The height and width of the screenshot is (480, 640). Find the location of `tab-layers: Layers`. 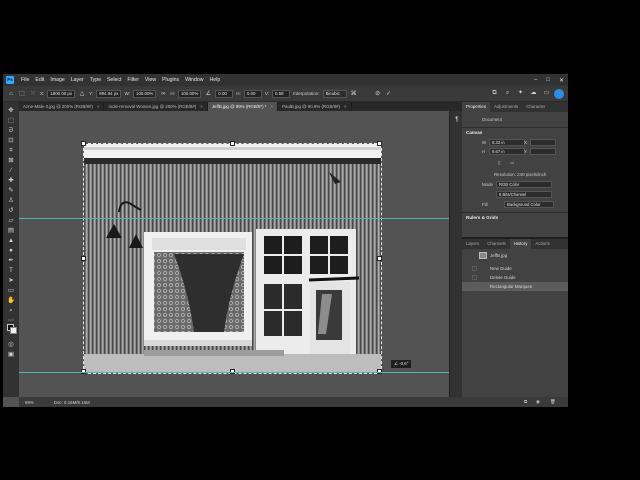

tab-layers: Layers is located at coordinates (472, 244).